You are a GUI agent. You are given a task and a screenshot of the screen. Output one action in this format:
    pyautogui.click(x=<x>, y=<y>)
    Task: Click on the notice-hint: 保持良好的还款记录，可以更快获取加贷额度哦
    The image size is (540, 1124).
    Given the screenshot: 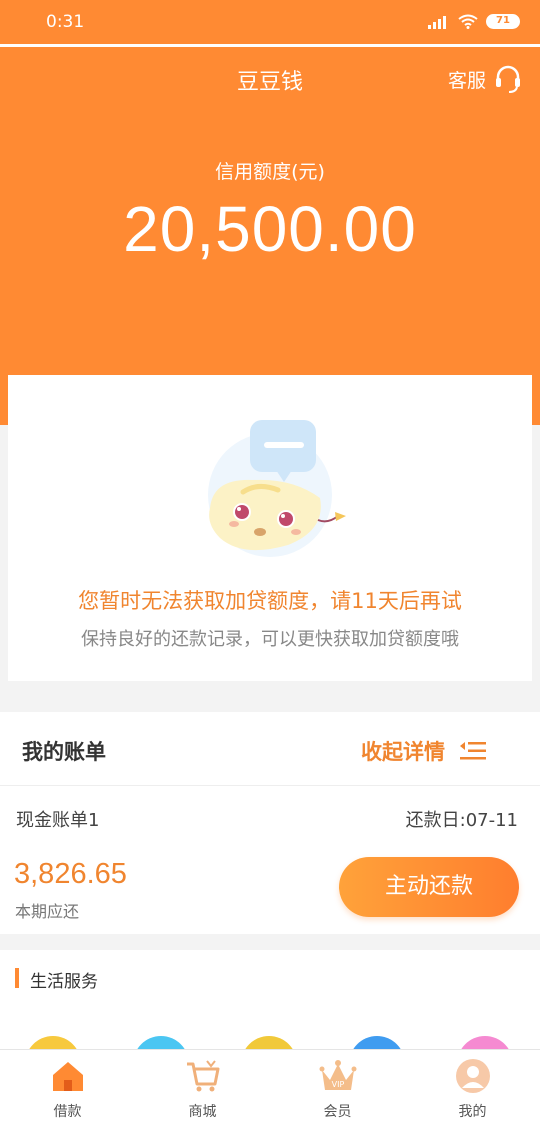 What is the action you would take?
    pyautogui.click(x=270, y=639)
    